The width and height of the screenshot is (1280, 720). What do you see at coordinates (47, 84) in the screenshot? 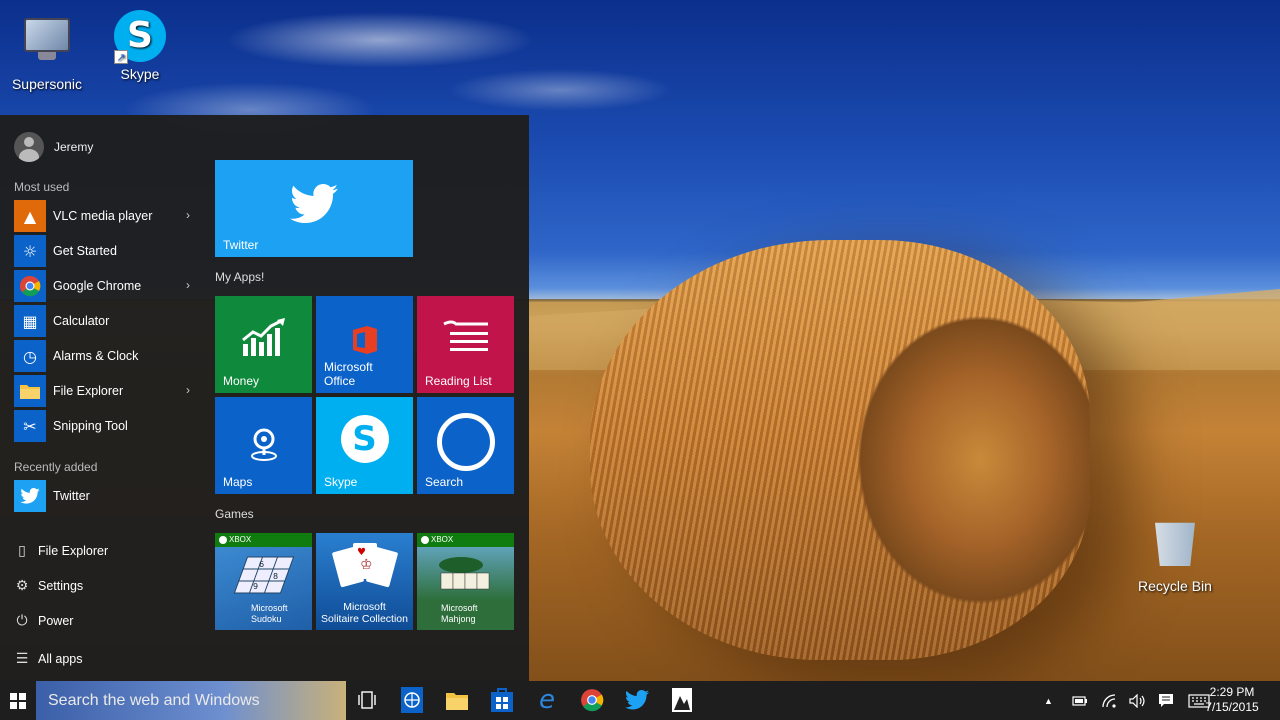
I see `desktop-icon-label: Supersonic` at bounding box center [47, 84].